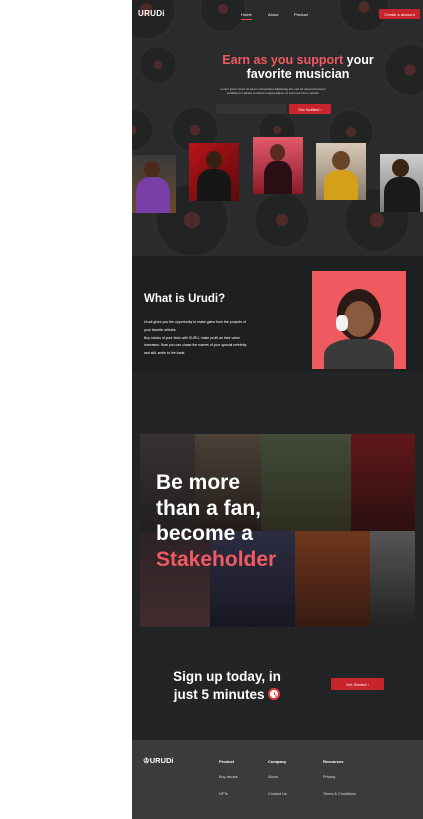 This screenshot has height=819, width=423. Describe the element at coordinates (273, 777) in the screenshot. I see `footer-link: About` at that location.